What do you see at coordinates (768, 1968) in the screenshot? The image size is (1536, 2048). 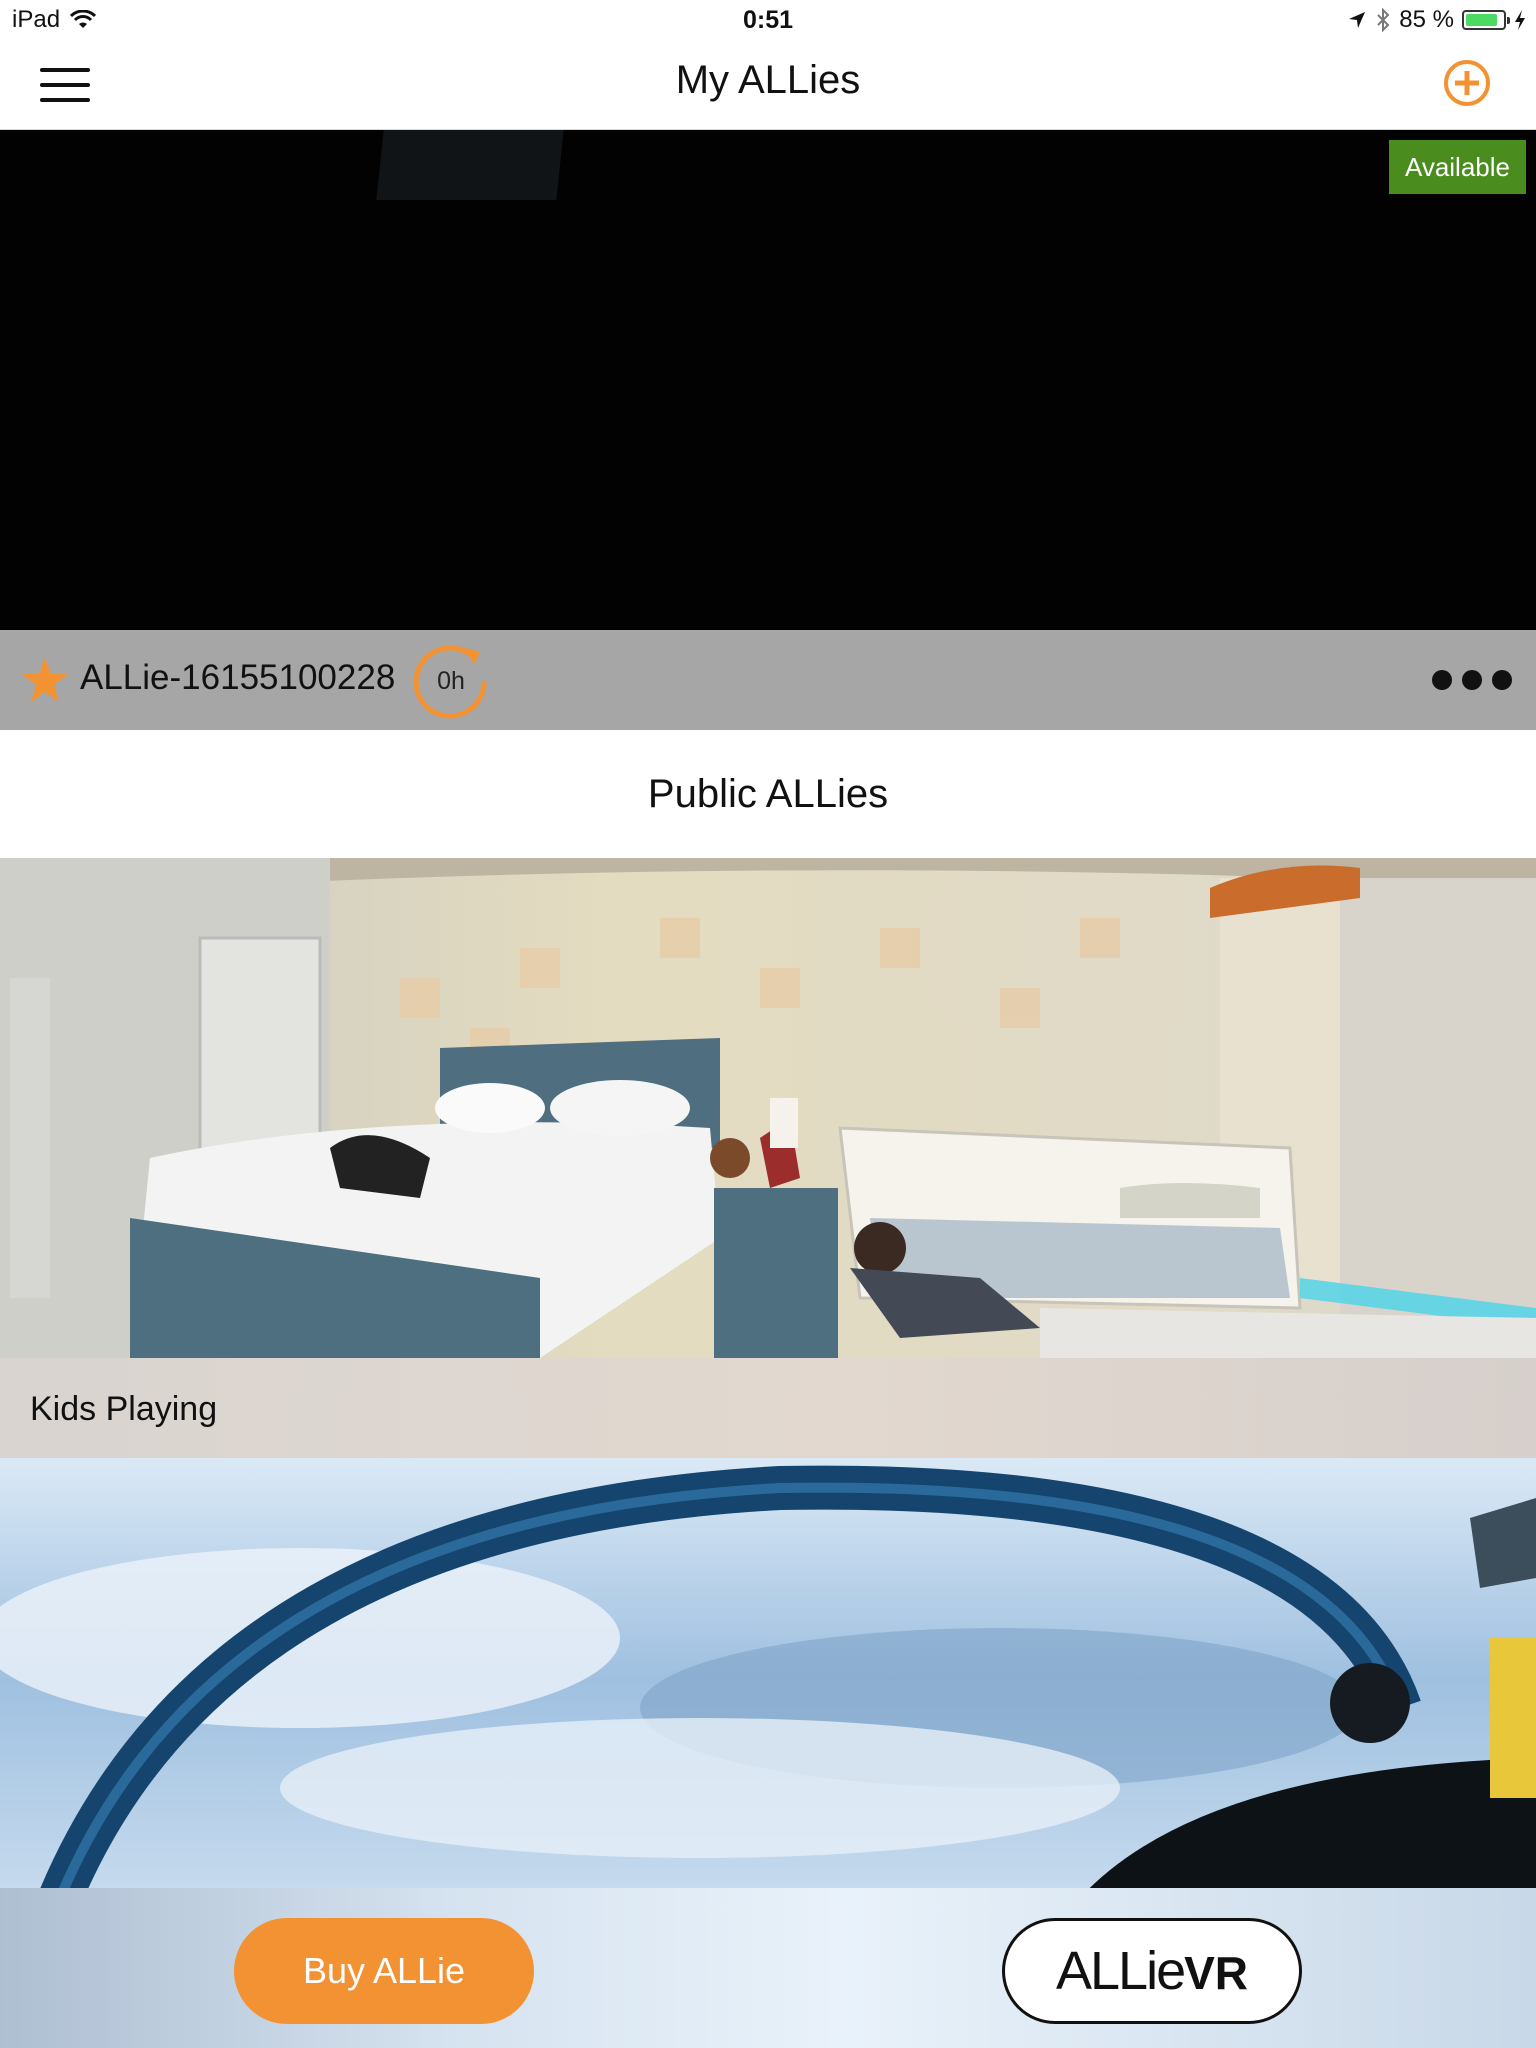 I see `bottom-action-bar: Buy ALLie ALLieVR` at bounding box center [768, 1968].